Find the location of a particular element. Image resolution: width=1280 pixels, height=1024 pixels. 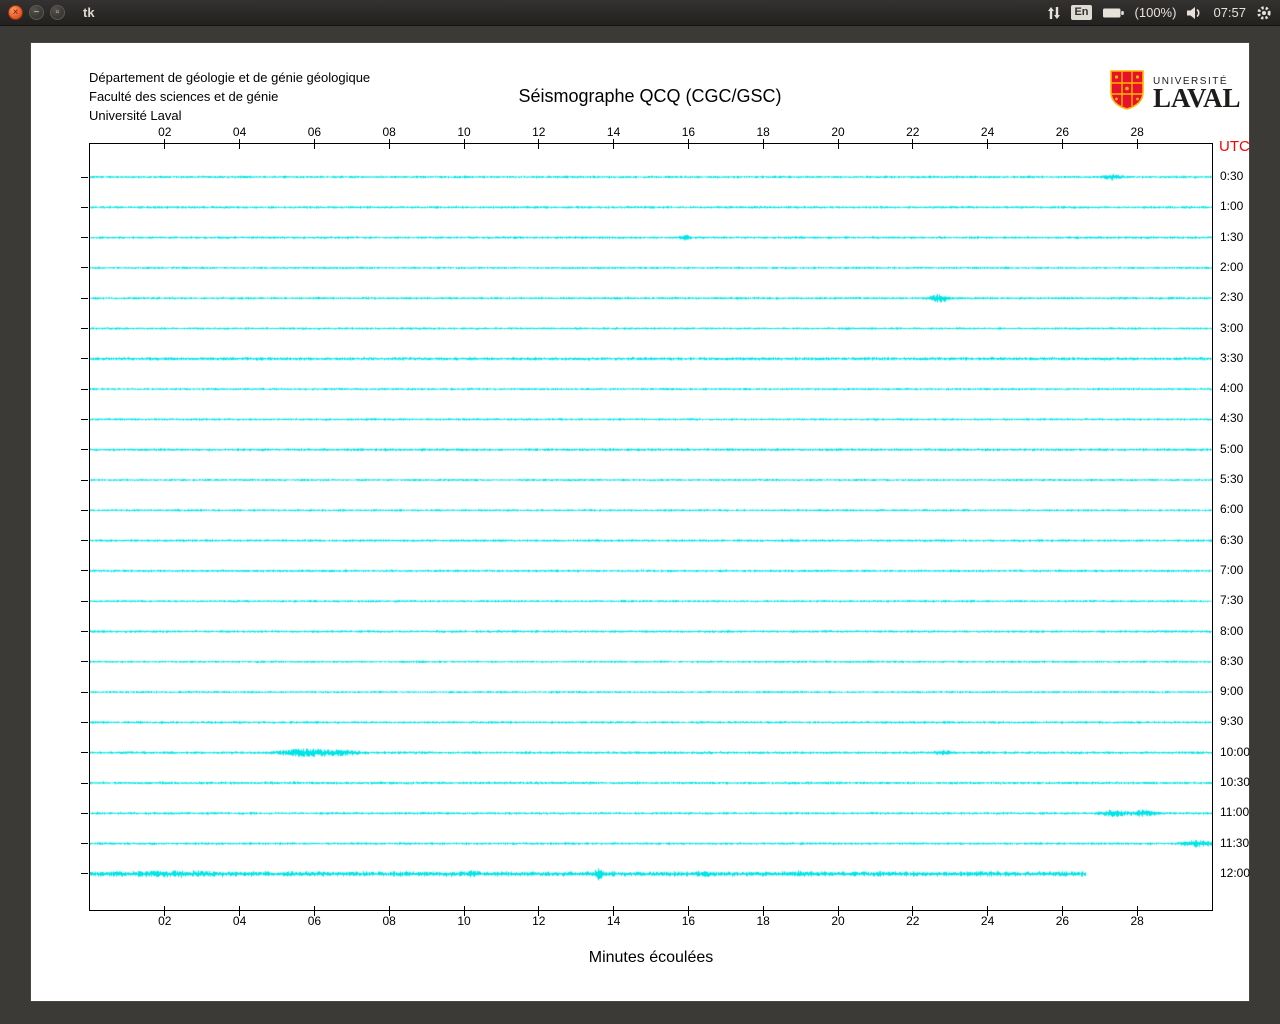

x-tick-label-bottom: 02 is located at coordinates (165, 921).